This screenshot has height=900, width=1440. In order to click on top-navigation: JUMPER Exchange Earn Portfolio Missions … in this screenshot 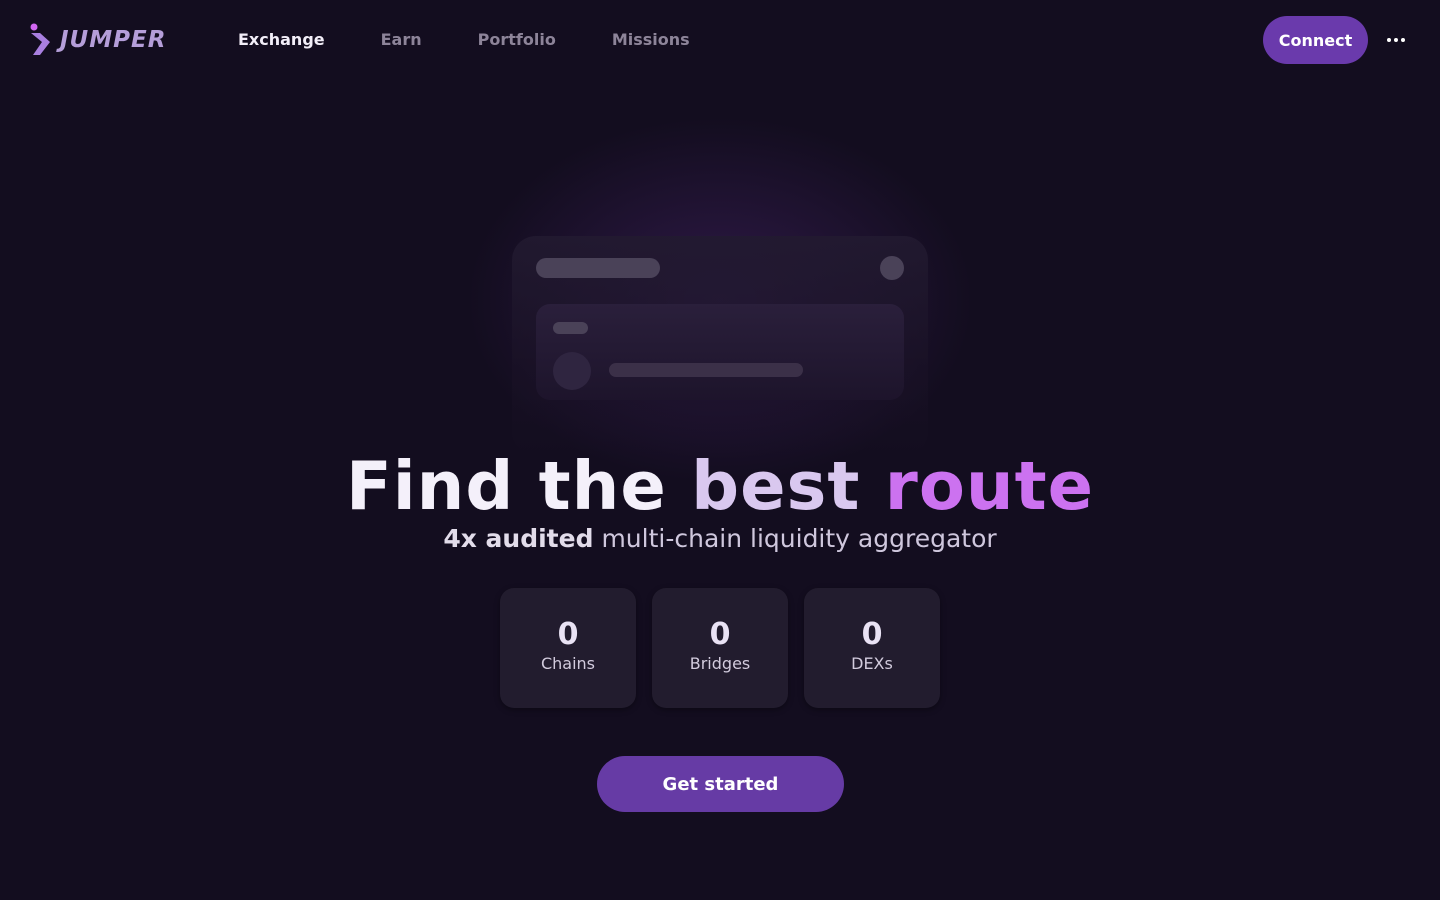, I will do `click(720, 40)`.